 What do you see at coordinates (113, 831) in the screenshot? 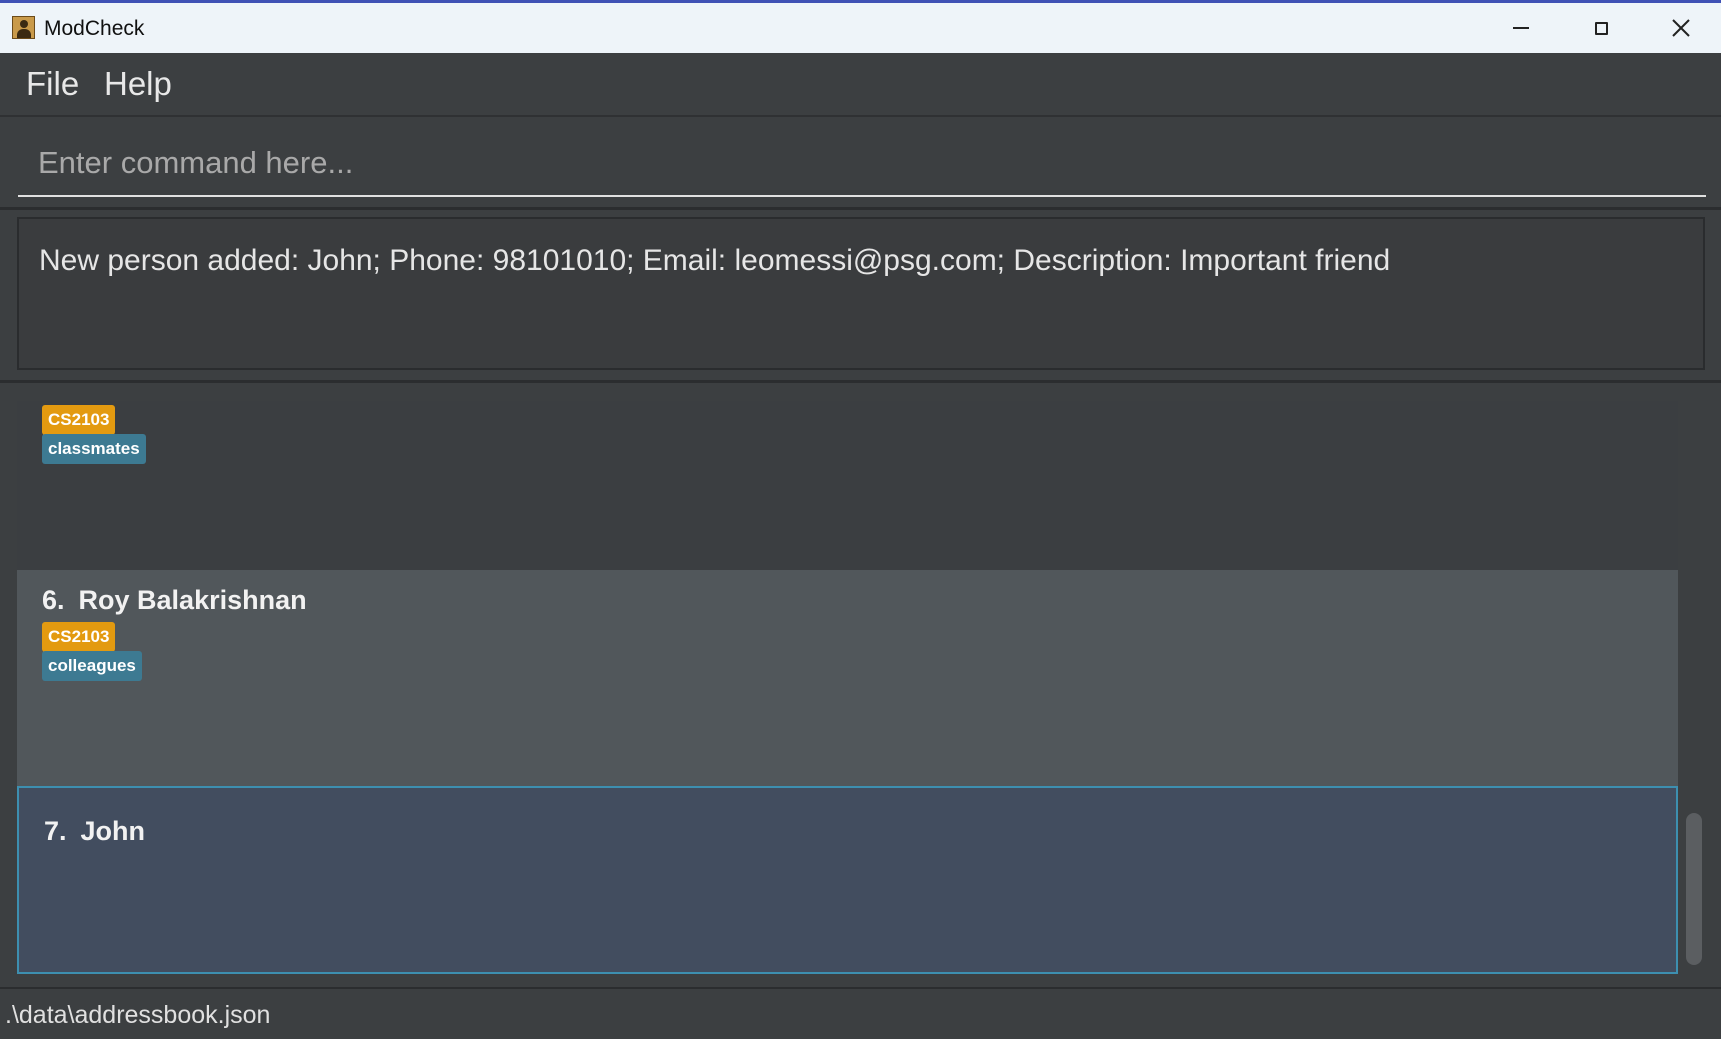
I see `person-name-text: John` at bounding box center [113, 831].